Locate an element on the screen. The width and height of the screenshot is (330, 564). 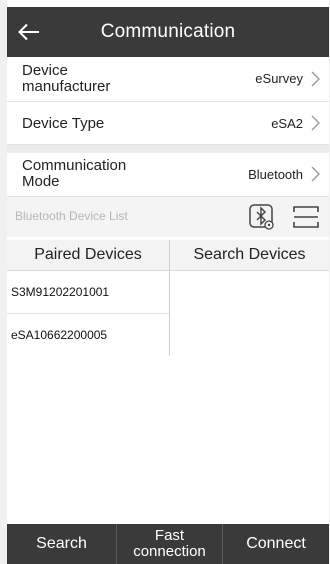
scan-icon is located at coordinates (306, 217).